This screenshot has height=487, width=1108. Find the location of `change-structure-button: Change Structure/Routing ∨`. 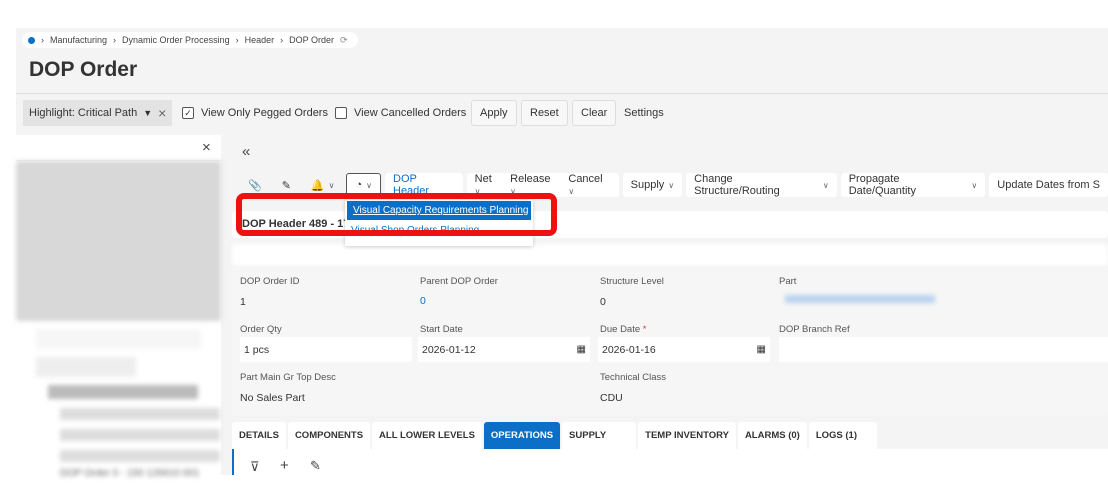

change-structure-button: Change Structure/Routing ∨ is located at coordinates (761, 185).